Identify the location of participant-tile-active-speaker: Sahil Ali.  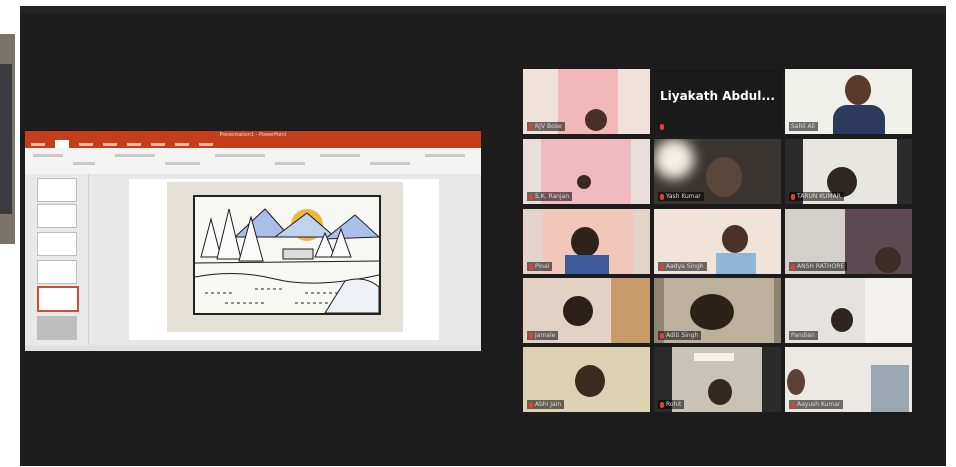
(848, 101).